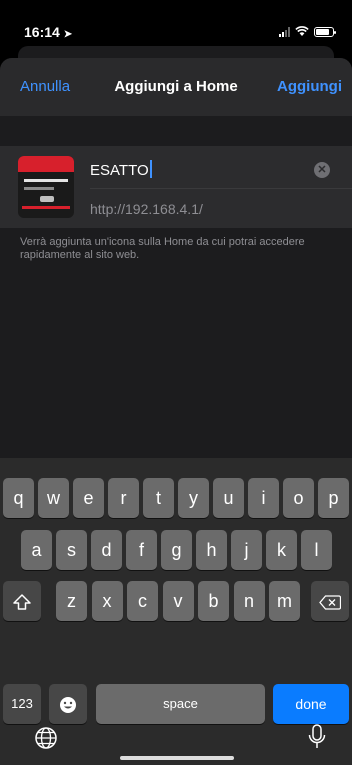 This screenshot has width=352, height=765. I want to click on key-s: s, so click(71, 550).